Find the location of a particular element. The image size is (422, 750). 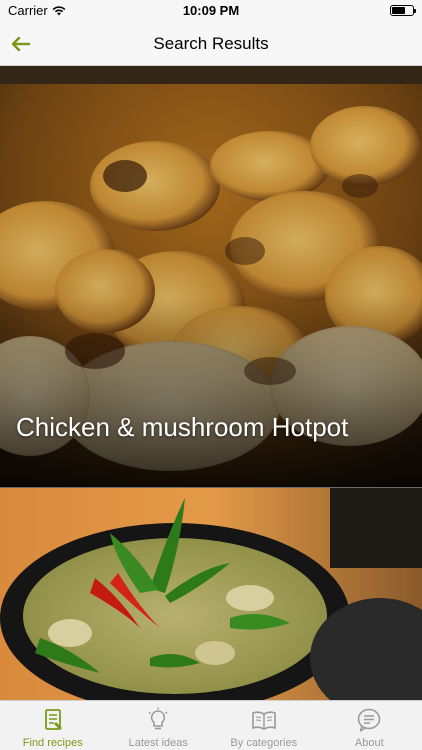

page-title: Search Results is located at coordinates (211, 43).